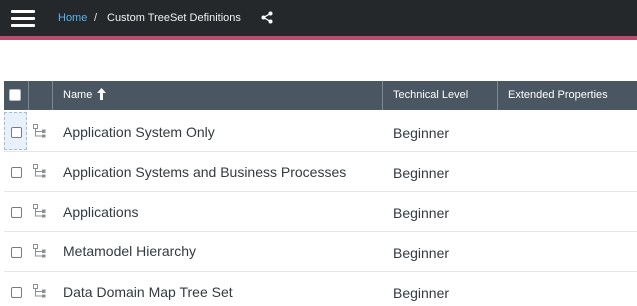  What do you see at coordinates (174, 18) in the screenshot?
I see `page-title: Custom TreeSet Definitions` at bounding box center [174, 18].